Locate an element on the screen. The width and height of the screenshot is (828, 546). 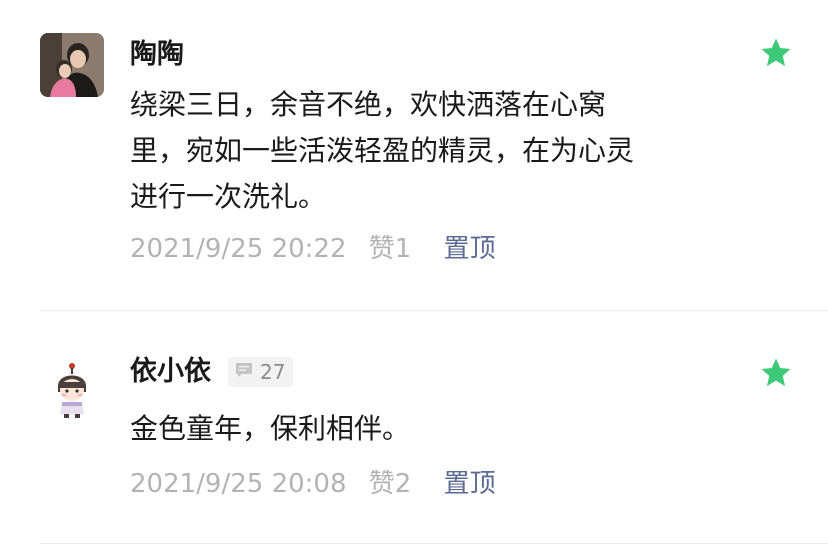
avatar-photo is located at coordinates (72, 65).